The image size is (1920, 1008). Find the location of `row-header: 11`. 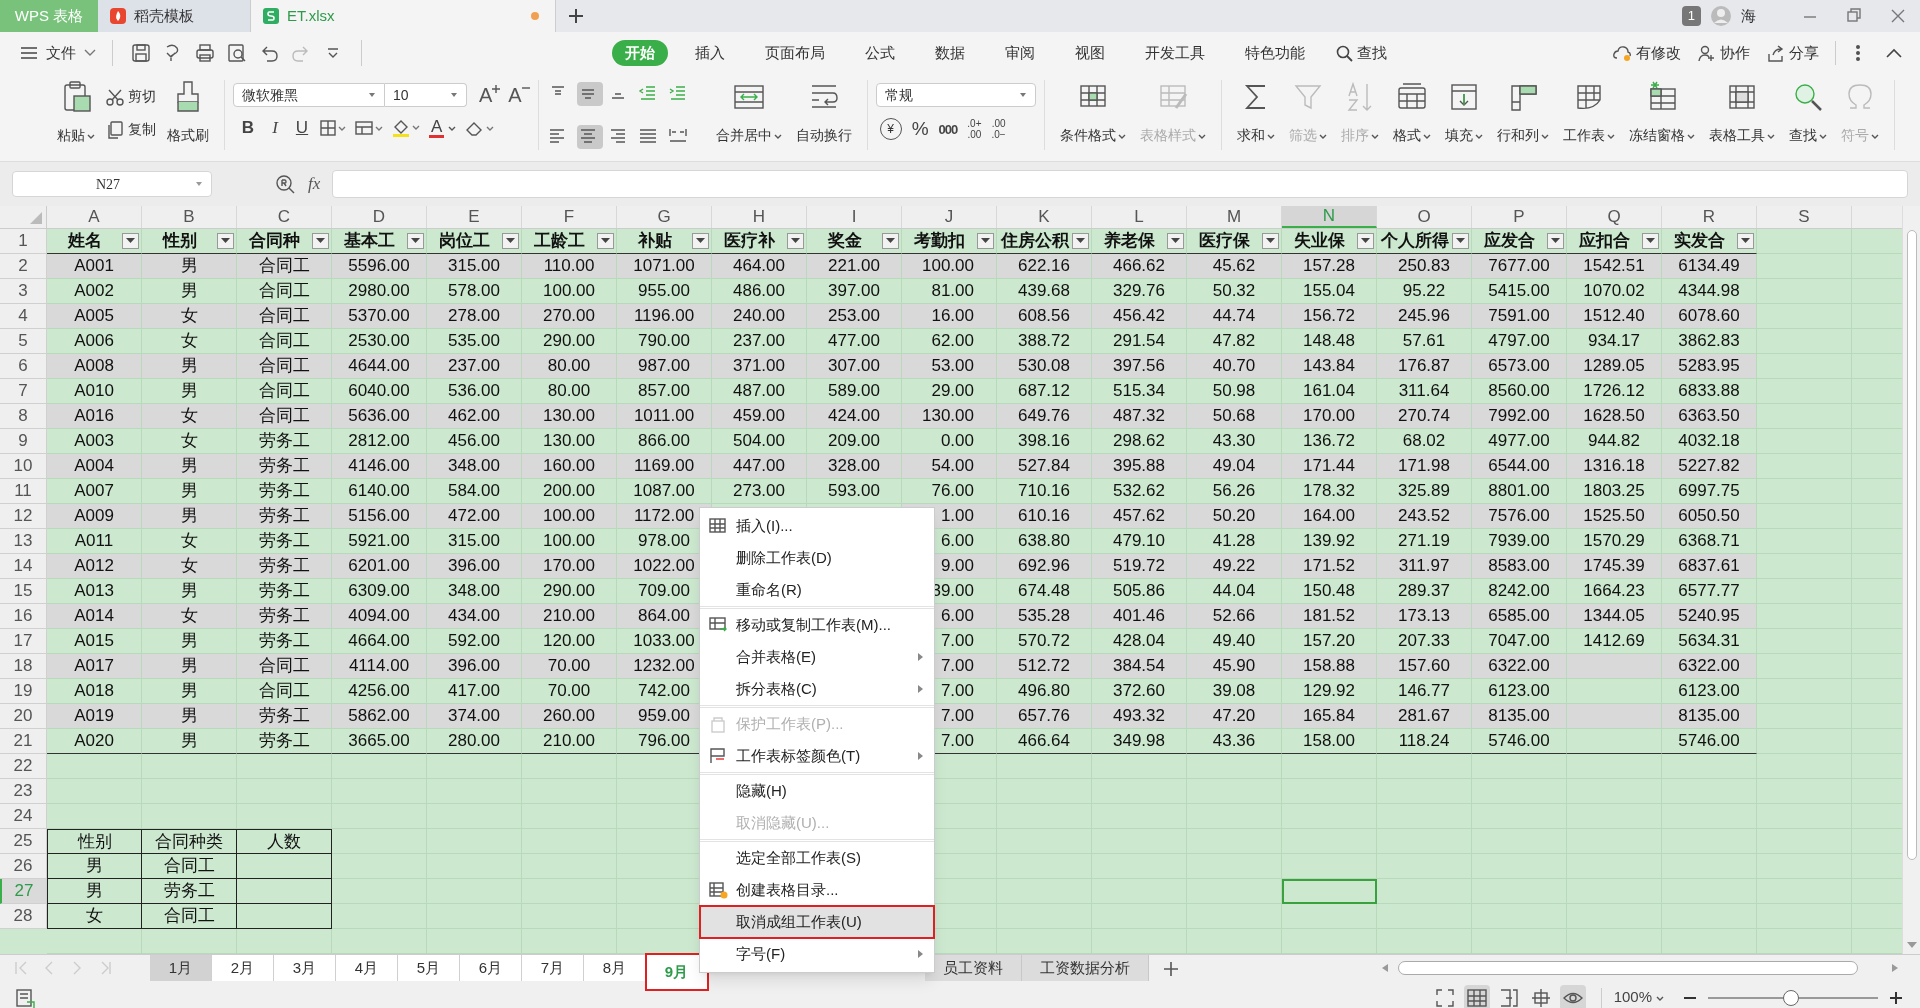

row-header: 11 is located at coordinates (23, 491).